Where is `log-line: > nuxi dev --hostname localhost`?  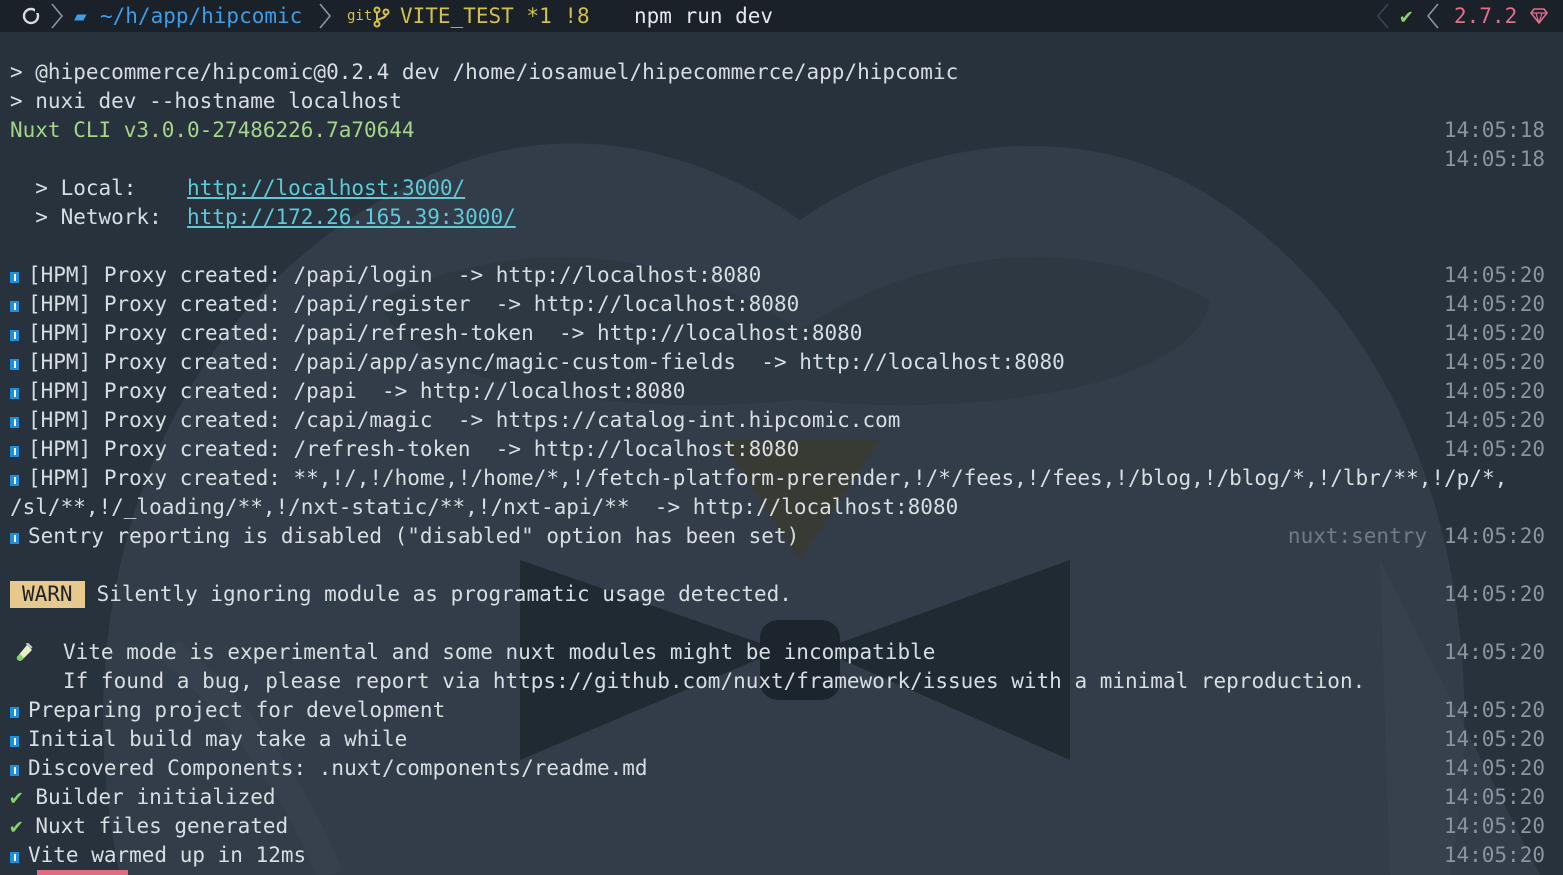
log-line: > nuxi dev --hostname localhost is located at coordinates (782, 101).